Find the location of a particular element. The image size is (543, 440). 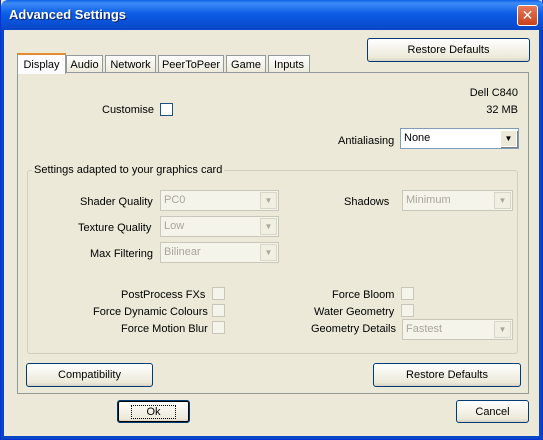

antialiasing-label: Antialiasing is located at coordinates (366, 141).